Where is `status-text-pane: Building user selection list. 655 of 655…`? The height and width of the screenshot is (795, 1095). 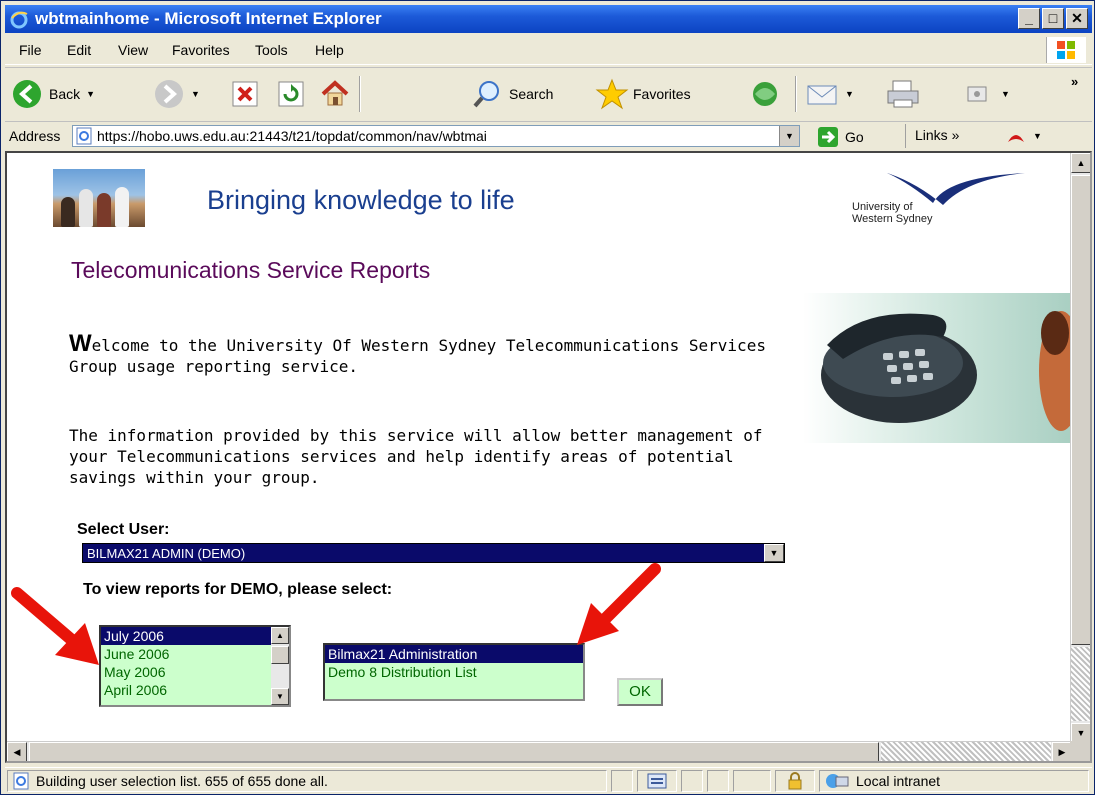 status-text-pane: Building user selection list. 655 of 655… is located at coordinates (307, 781).